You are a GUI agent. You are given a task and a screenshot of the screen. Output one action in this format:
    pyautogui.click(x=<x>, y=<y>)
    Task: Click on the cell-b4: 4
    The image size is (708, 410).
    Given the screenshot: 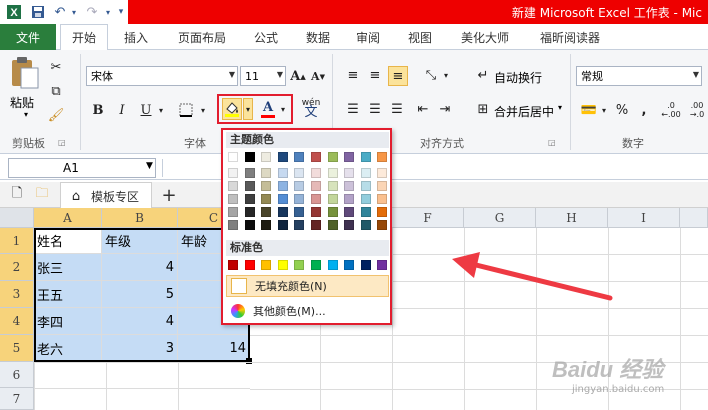 What is the action you would take?
    pyautogui.click(x=140, y=321)
    